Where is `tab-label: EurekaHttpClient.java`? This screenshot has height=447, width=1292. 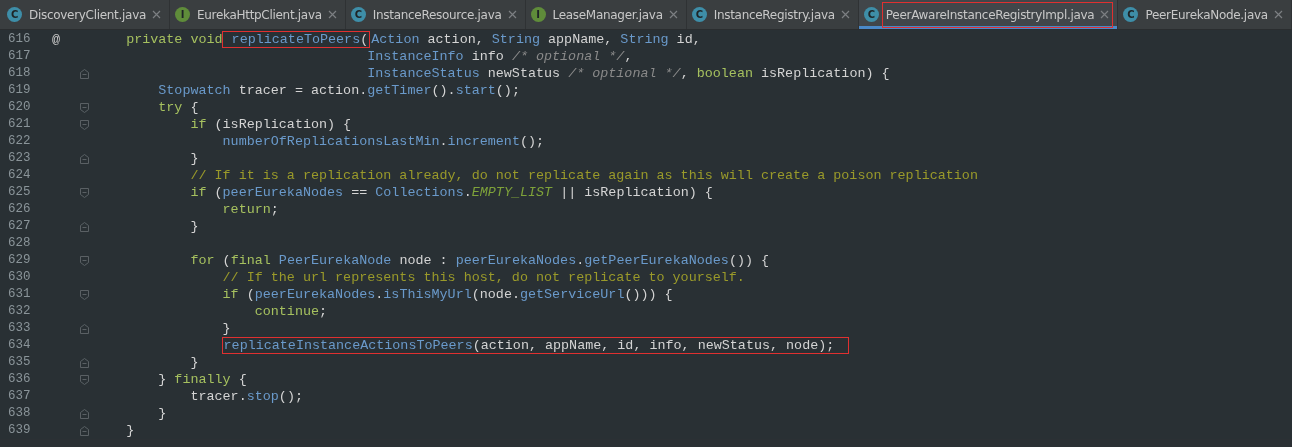 tab-label: EurekaHttpClient.java is located at coordinates (259, 14).